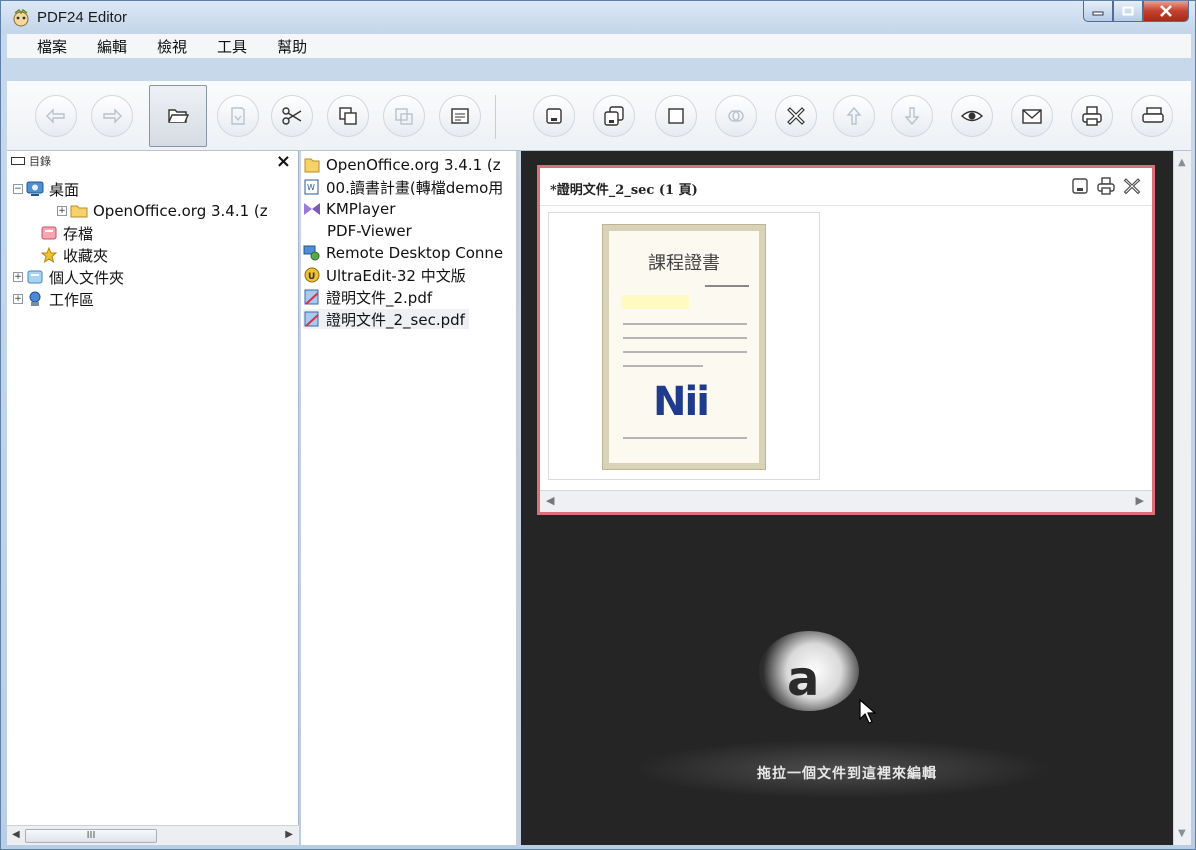  I want to click on open-folder-icon, so click(179, 116).